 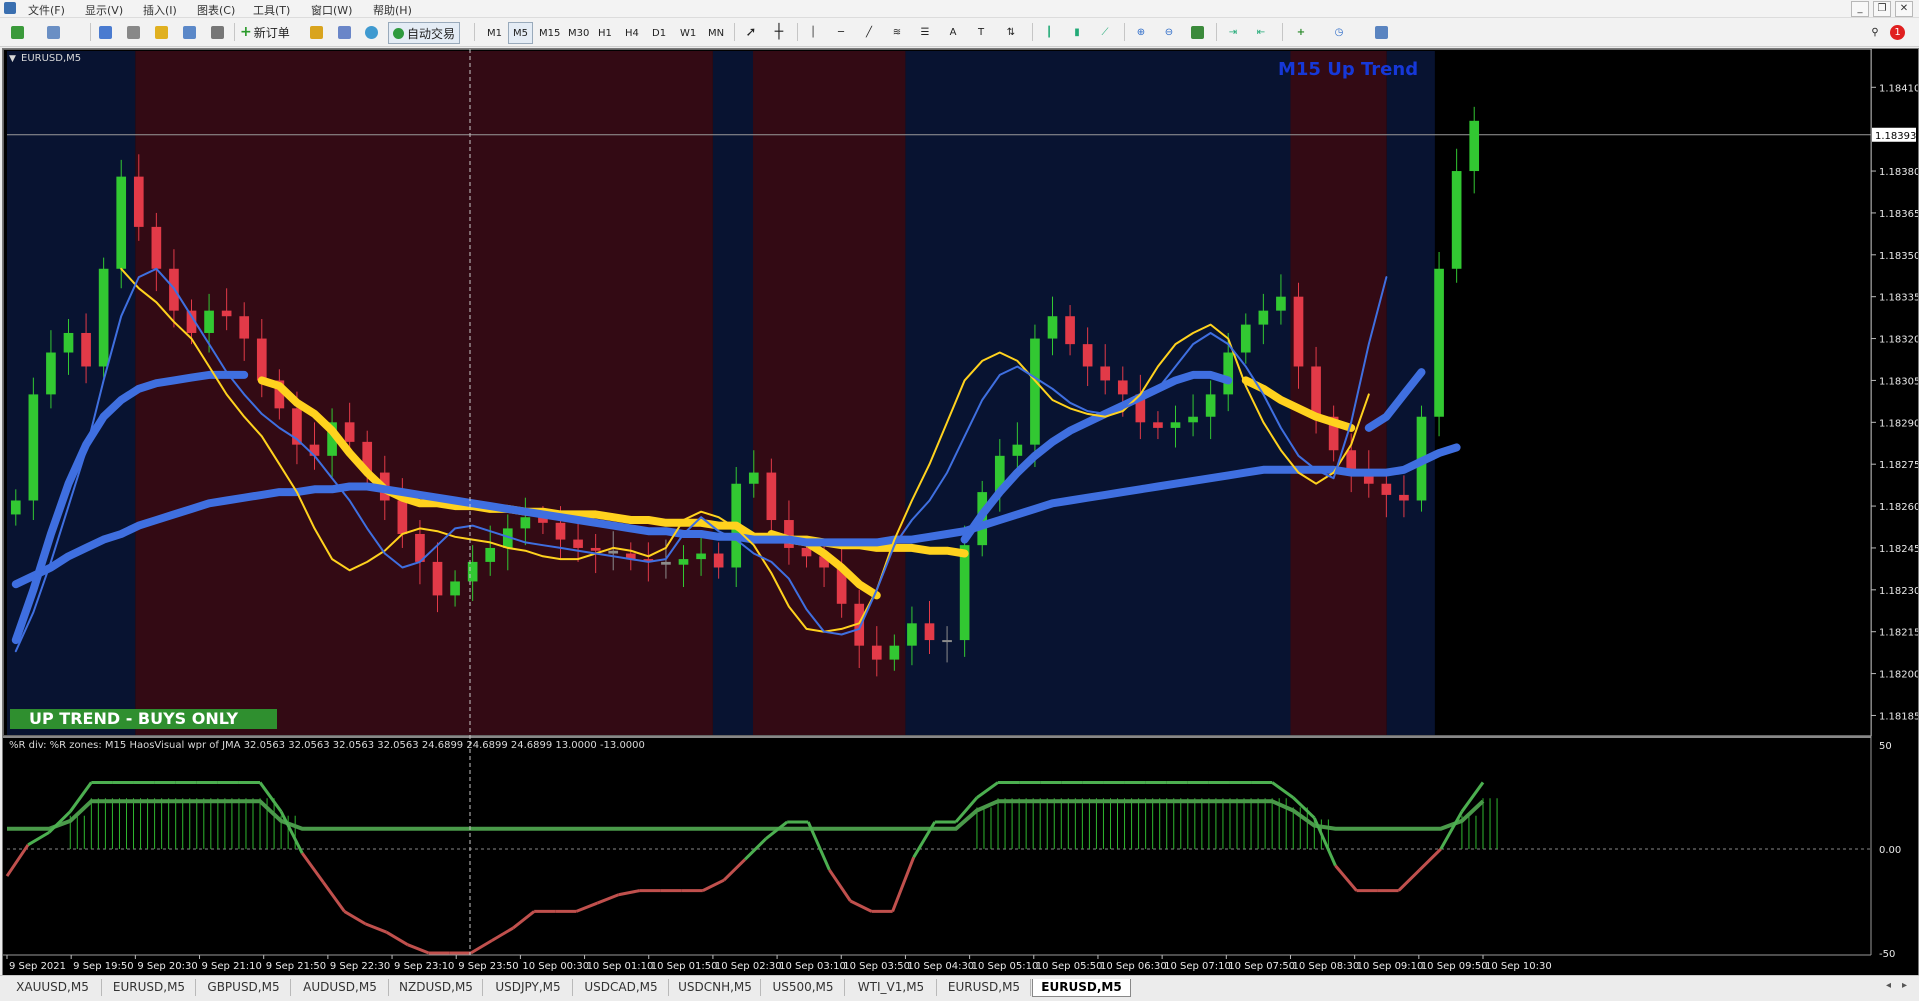 I want to click on tab-xauusd-m5: XAUUSD,M5, so click(x=53, y=987).